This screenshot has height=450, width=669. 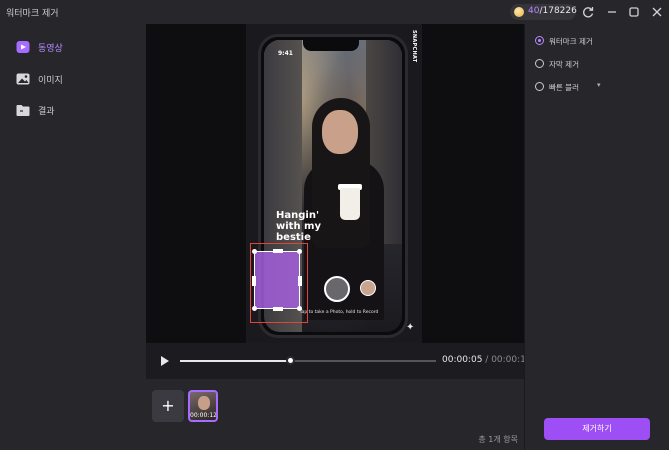 I want to click on maximize-icon, so click(x=634, y=12).